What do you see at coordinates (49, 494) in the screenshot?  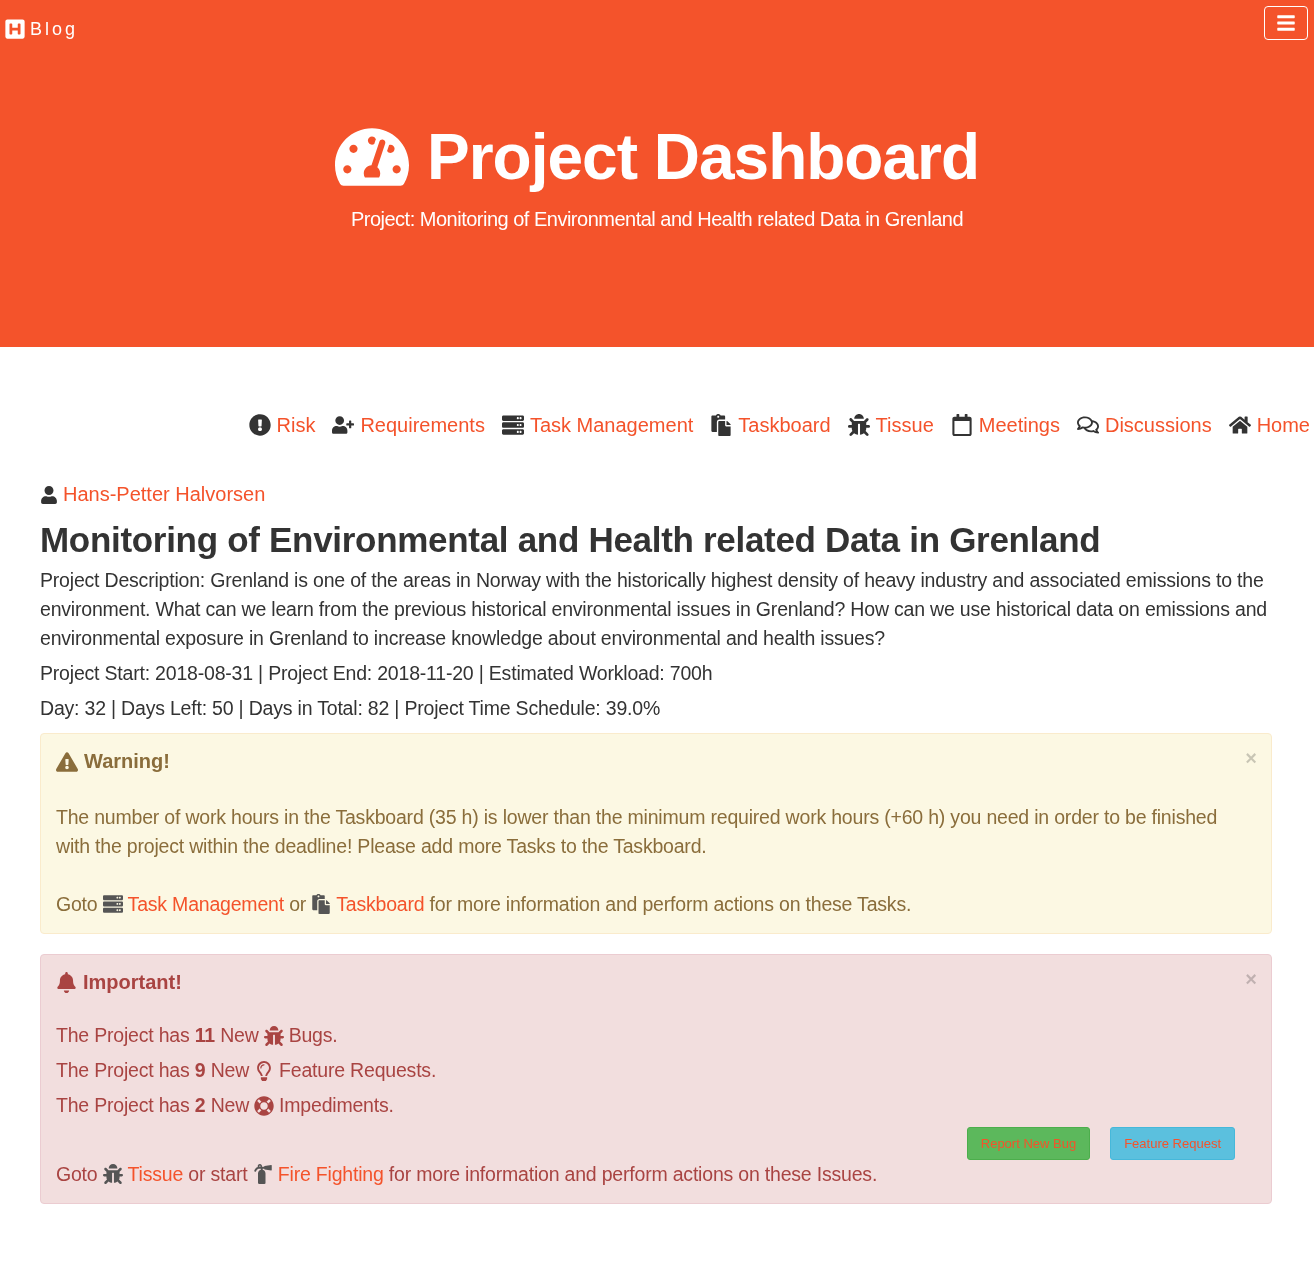 I see `user-icon` at bounding box center [49, 494].